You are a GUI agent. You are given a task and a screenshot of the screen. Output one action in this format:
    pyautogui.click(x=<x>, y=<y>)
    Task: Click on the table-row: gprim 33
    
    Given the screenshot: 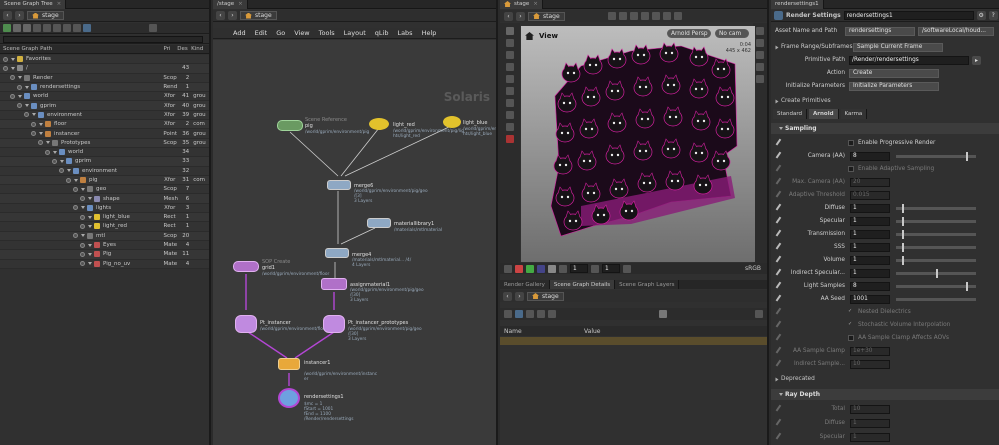 What is the action you would take?
    pyautogui.click(x=104, y=162)
    